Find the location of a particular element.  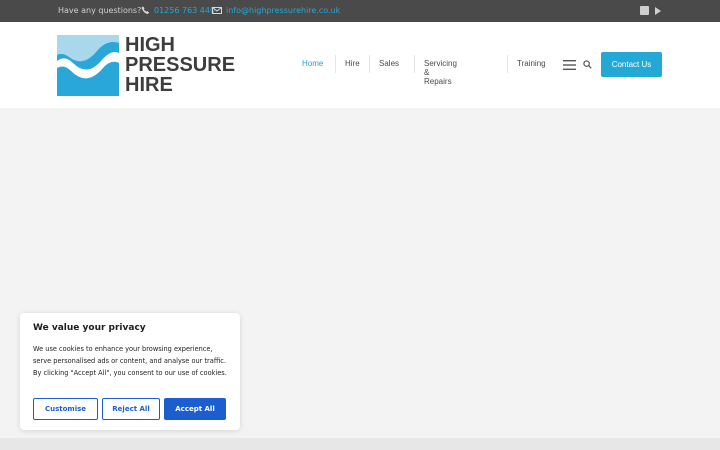

nav-item-training: Training is located at coordinates (531, 63).